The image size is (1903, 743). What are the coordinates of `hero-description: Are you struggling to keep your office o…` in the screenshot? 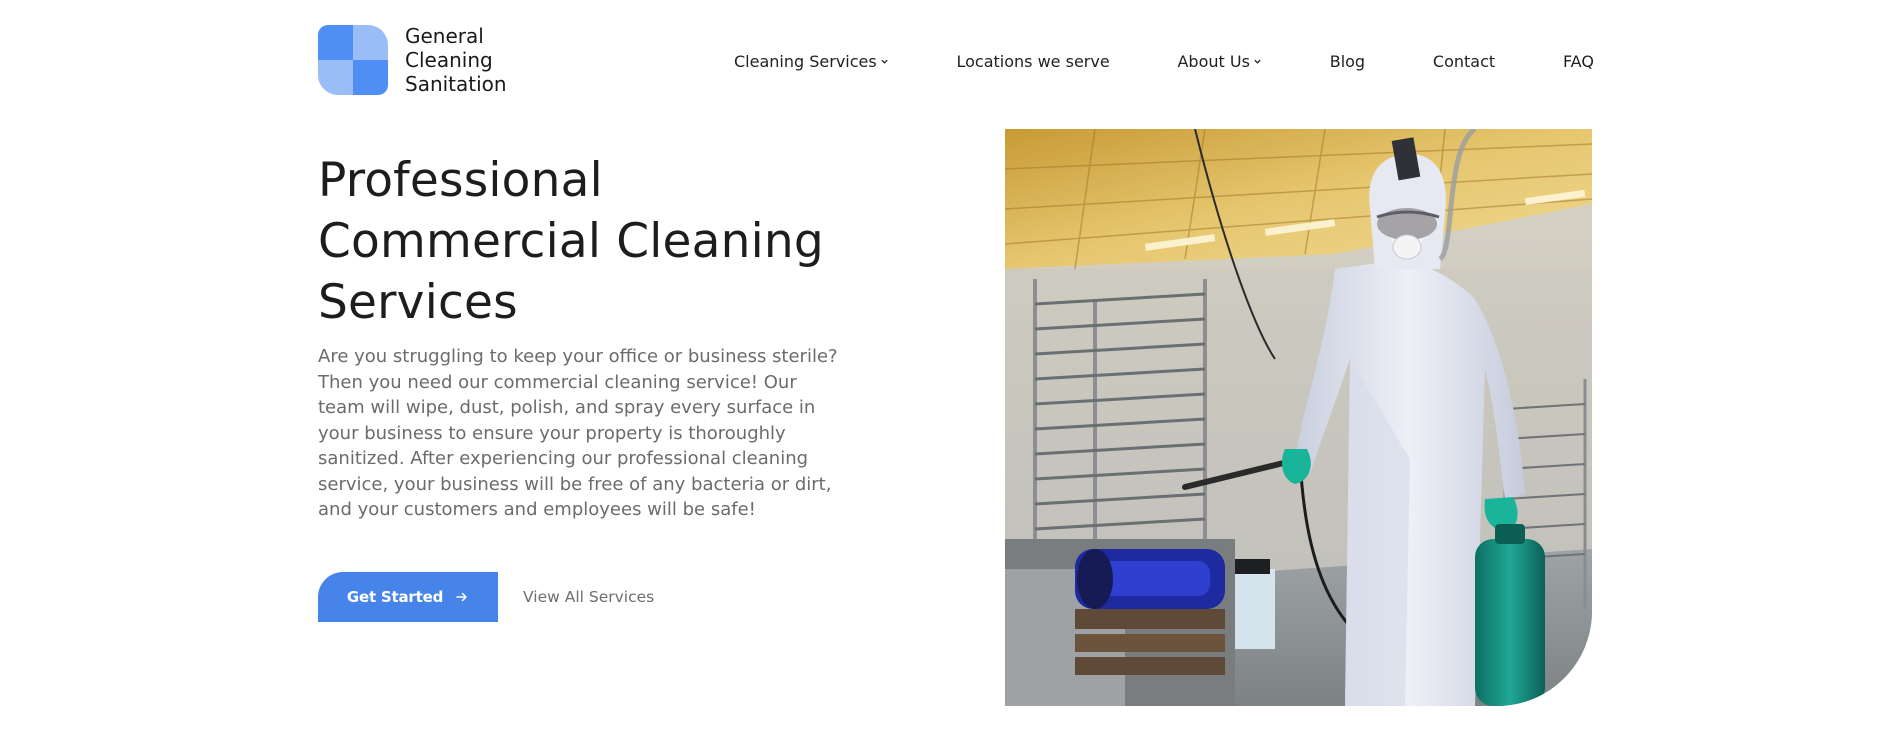 It's located at (578, 433).